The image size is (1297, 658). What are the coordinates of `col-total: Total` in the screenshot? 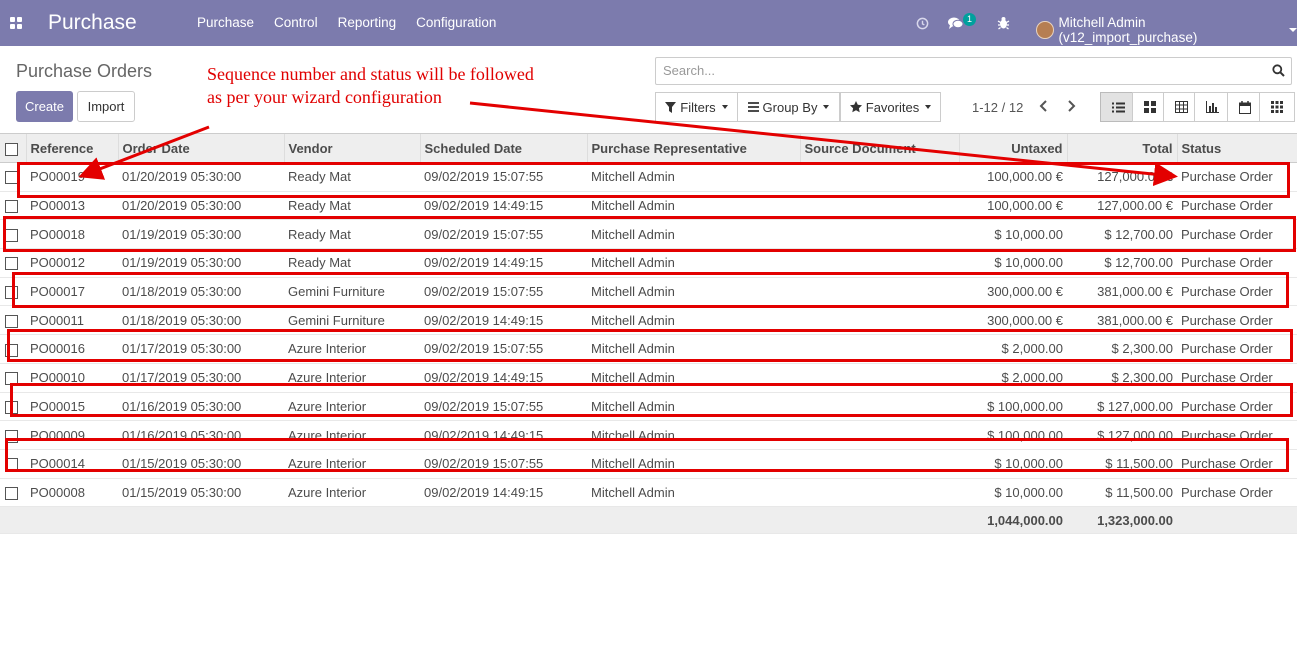 It's located at (1121, 148).